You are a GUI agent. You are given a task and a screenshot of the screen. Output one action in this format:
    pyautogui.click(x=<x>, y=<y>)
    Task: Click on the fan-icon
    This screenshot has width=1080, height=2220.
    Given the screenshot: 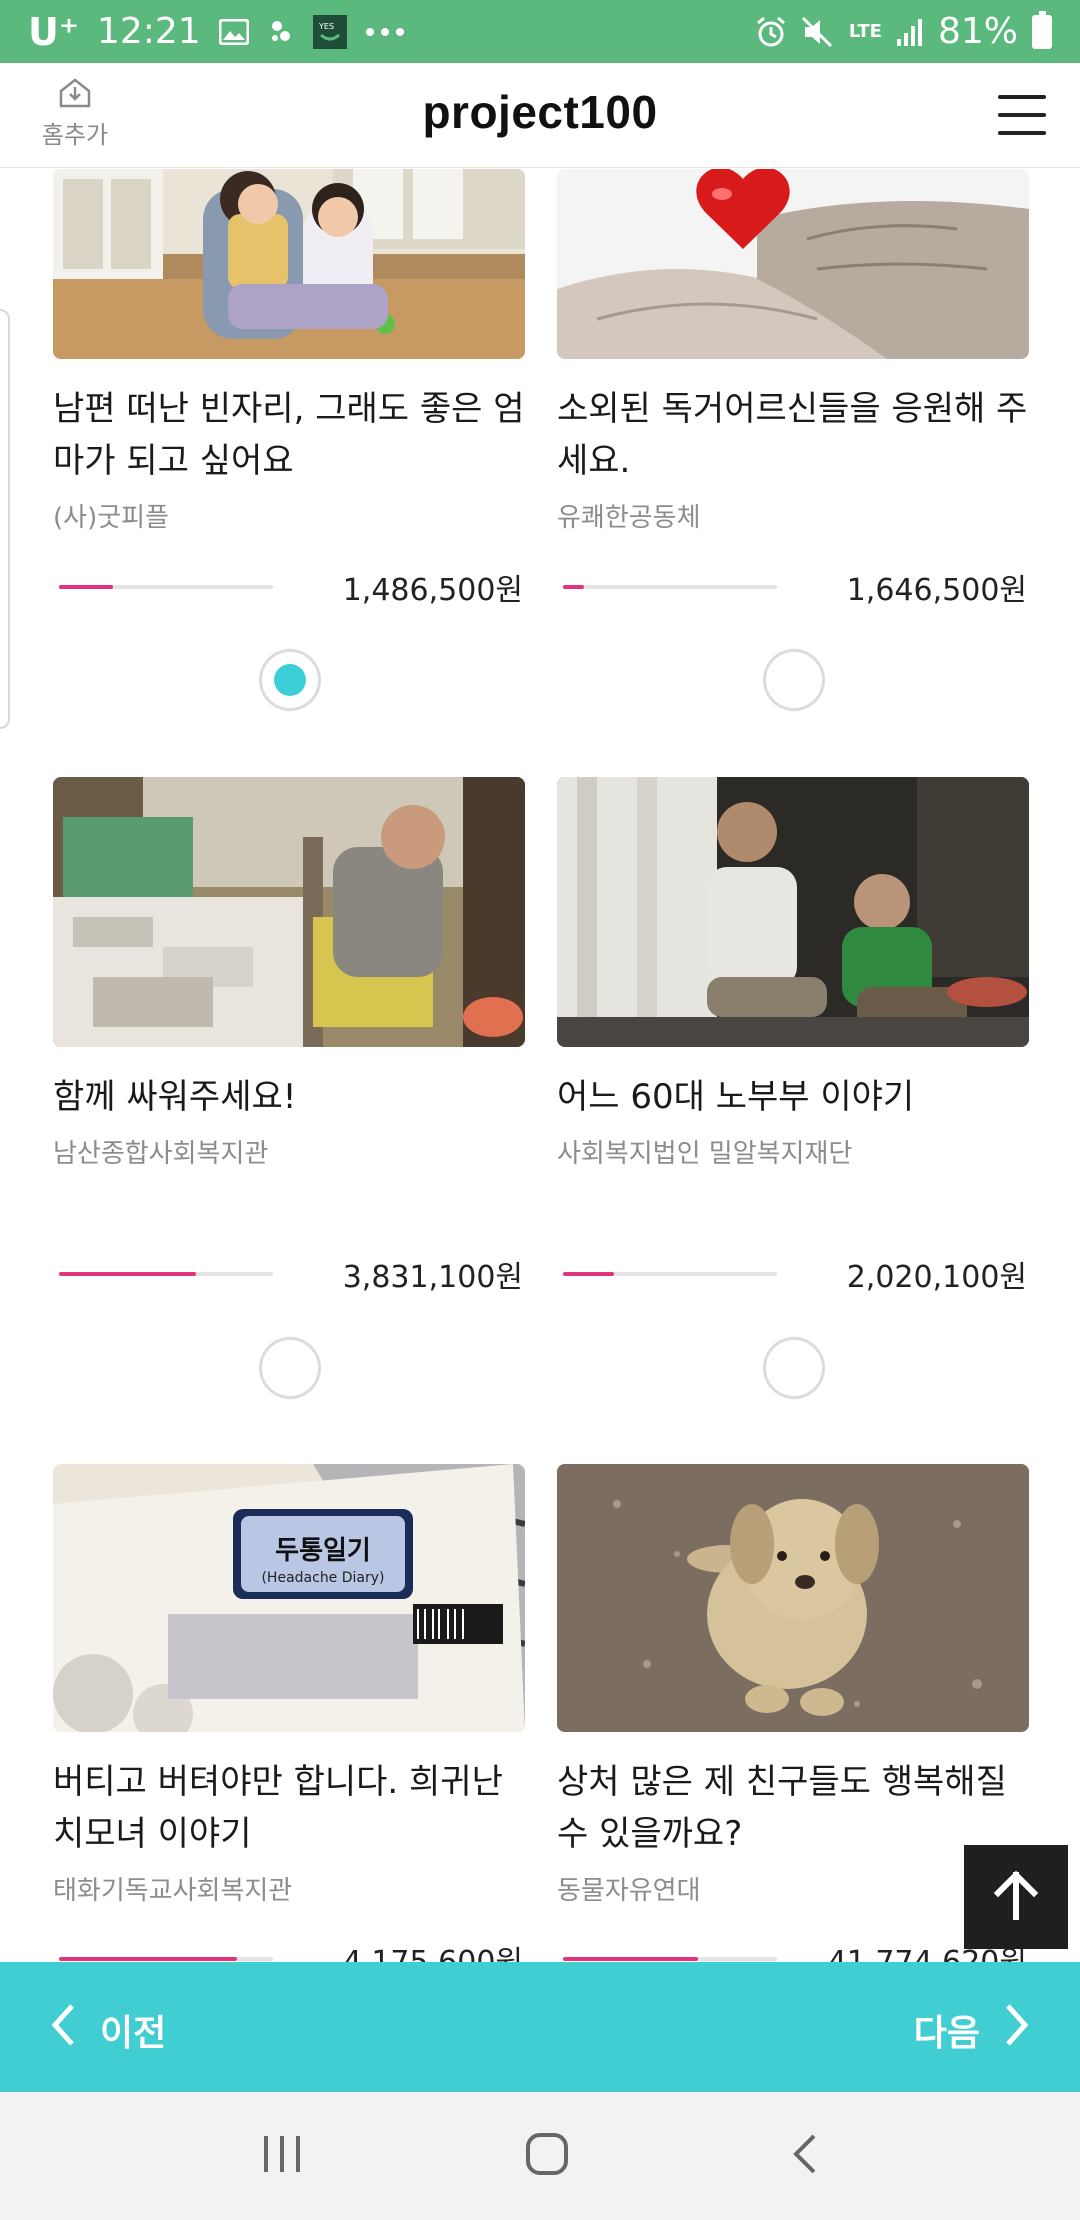 What is the action you would take?
    pyautogui.click(x=281, y=32)
    